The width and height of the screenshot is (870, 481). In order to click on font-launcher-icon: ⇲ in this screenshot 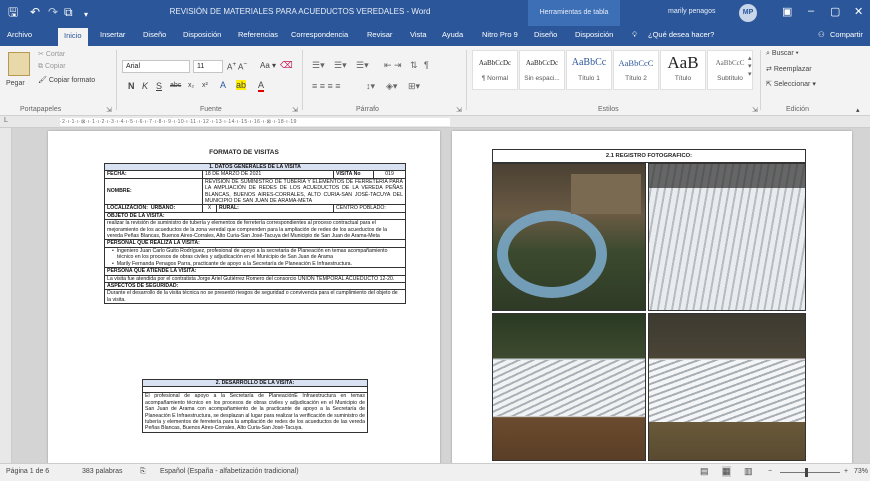, I will do `click(295, 110)`.